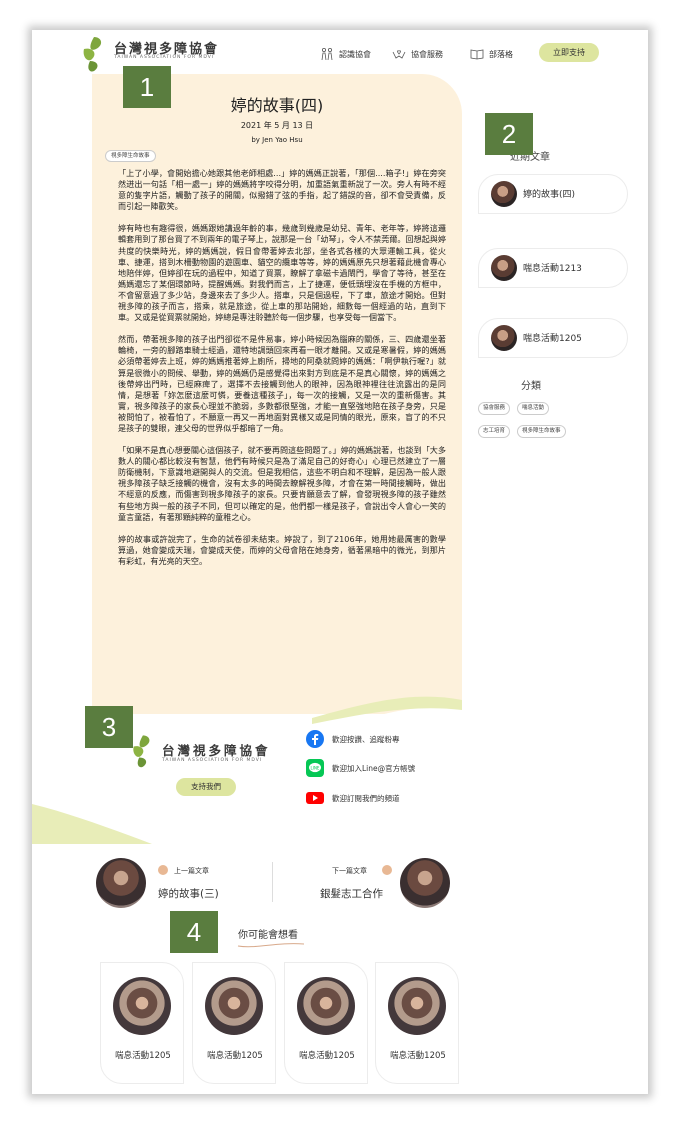  Describe the element at coordinates (549, 195) in the screenshot. I see `recent-post-label: 婷的故事(四)` at that location.